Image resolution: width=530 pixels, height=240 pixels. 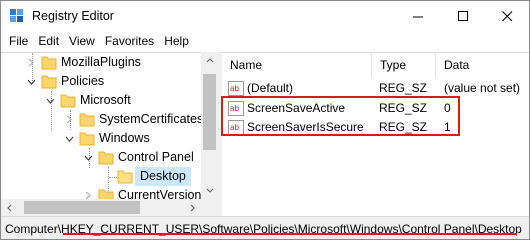 I want to click on title-bar: Registry Editor, so click(x=265, y=16).